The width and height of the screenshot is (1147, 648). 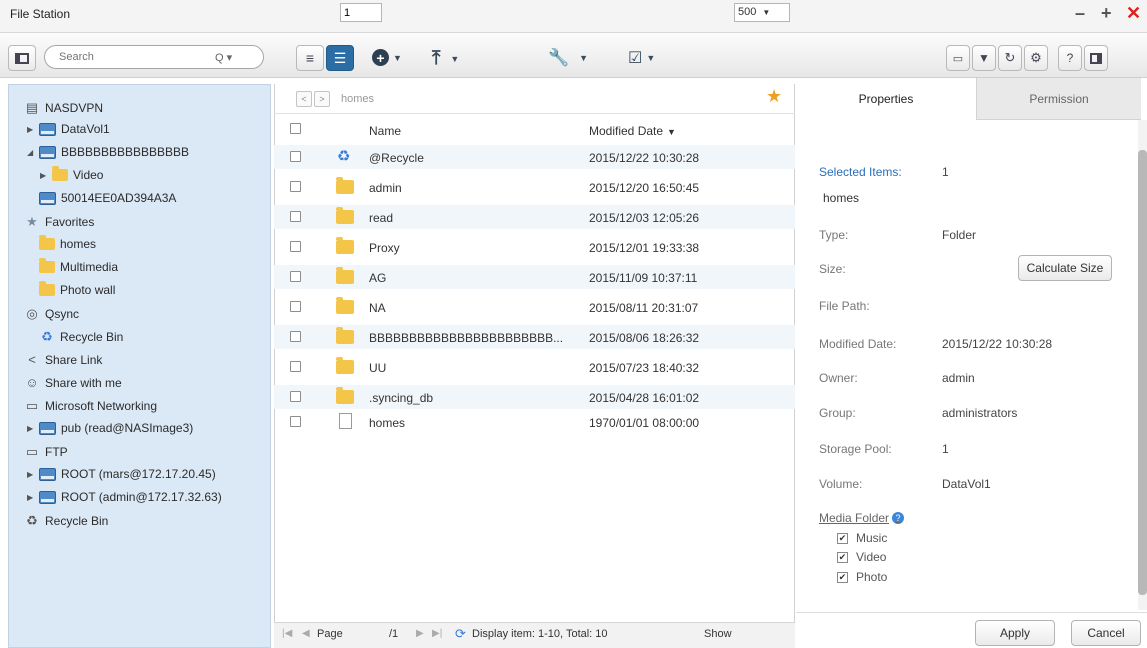 What do you see at coordinates (644, 398) in the screenshot?
I see `file-modified-date: 2015/04/28 16:01:02` at bounding box center [644, 398].